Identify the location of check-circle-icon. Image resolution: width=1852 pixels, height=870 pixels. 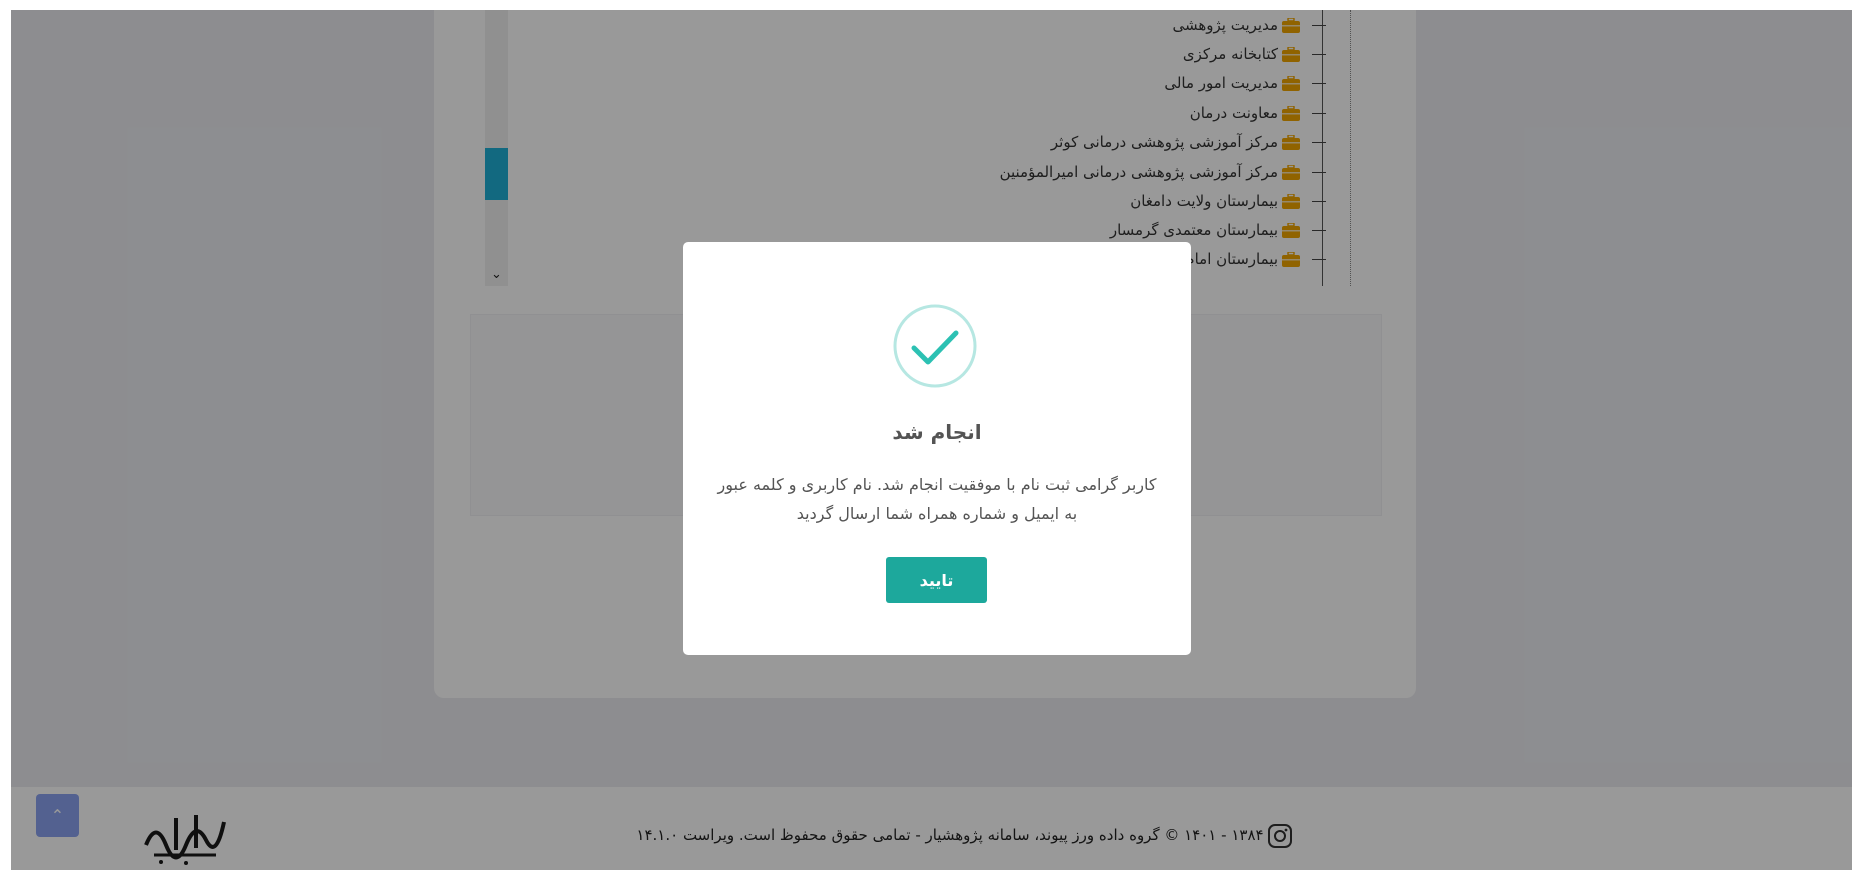
(935, 346).